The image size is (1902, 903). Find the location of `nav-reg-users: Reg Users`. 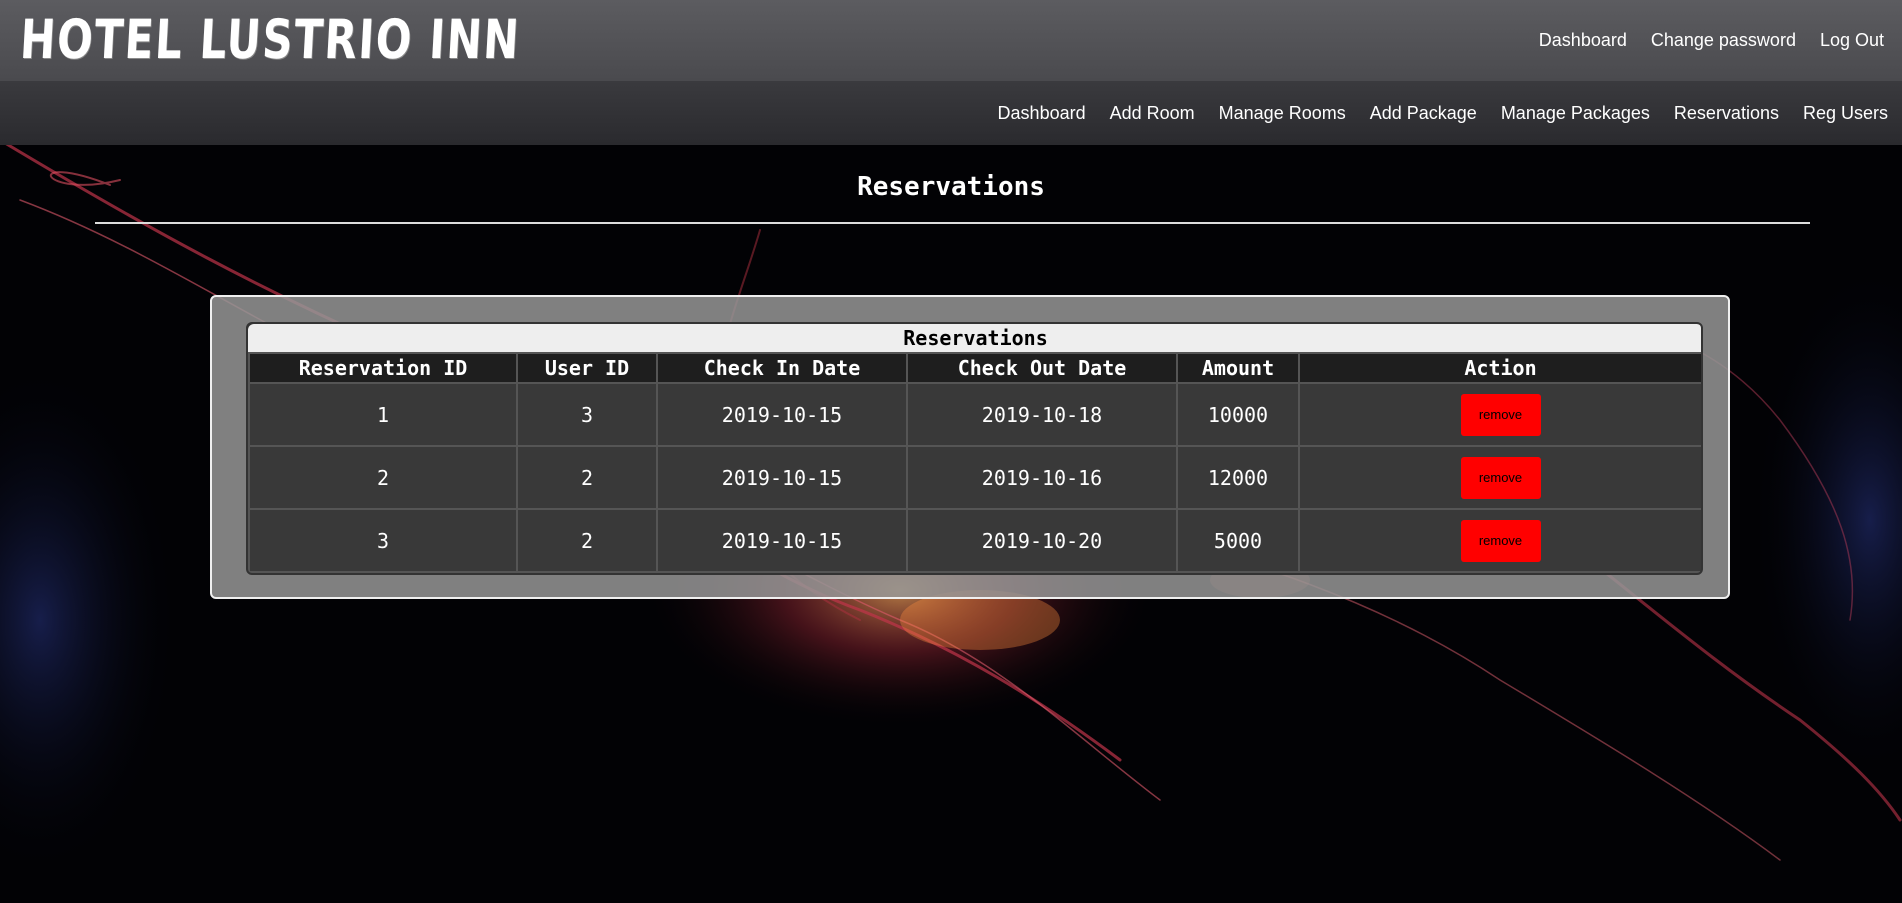

nav-reg-users: Reg Users is located at coordinates (1845, 113).